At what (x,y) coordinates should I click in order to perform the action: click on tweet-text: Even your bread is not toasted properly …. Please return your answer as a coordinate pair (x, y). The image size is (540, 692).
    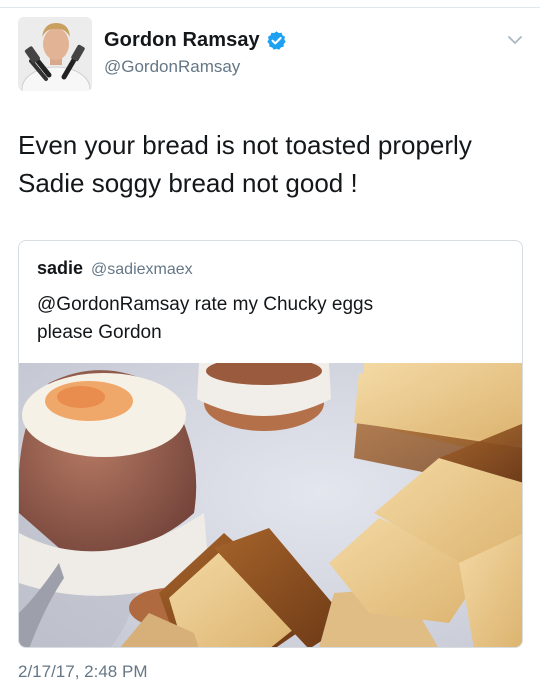
    Looking at the image, I should click on (273, 164).